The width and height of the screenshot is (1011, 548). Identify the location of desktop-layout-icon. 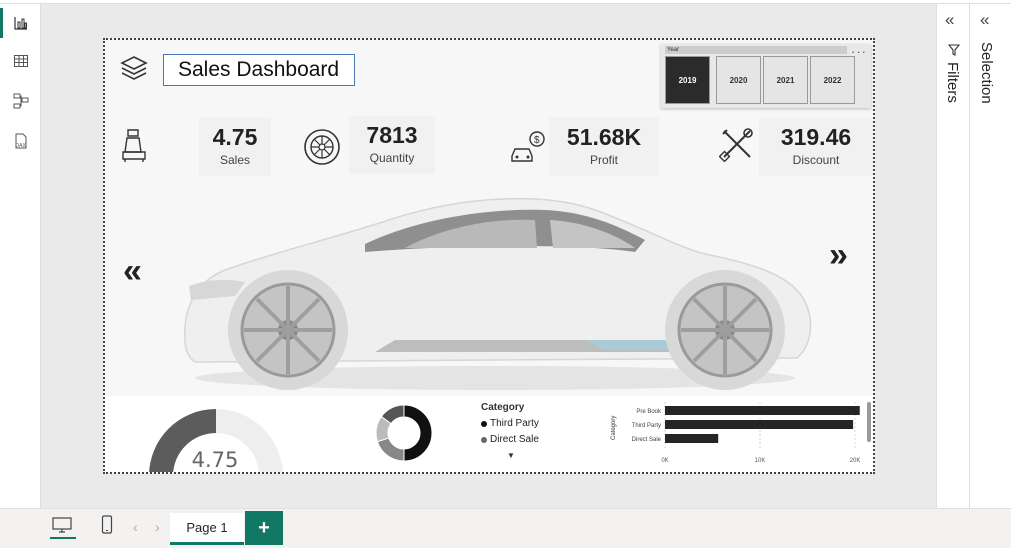
(62, 525).